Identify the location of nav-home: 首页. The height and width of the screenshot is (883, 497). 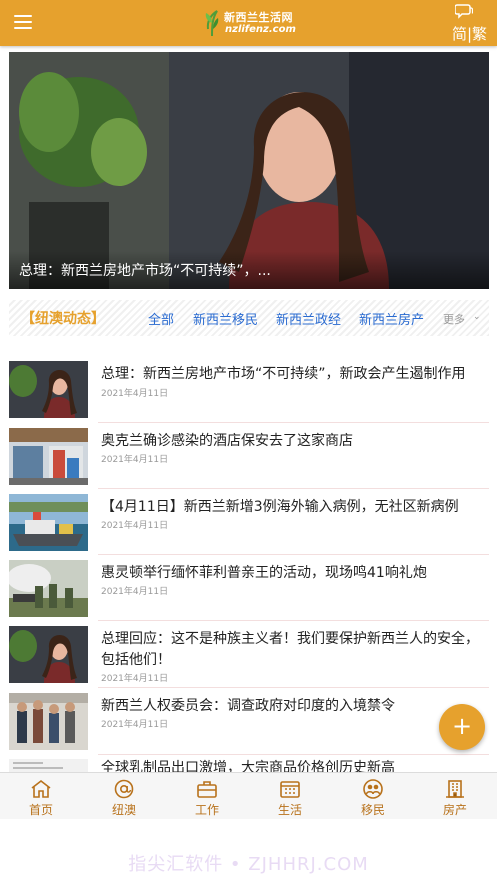
(41, 796).